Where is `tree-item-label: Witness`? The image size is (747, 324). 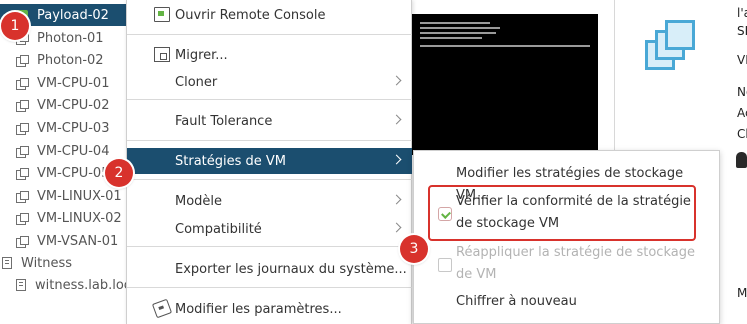
tree-item-label: Witness is located at coordinates (47, 263).